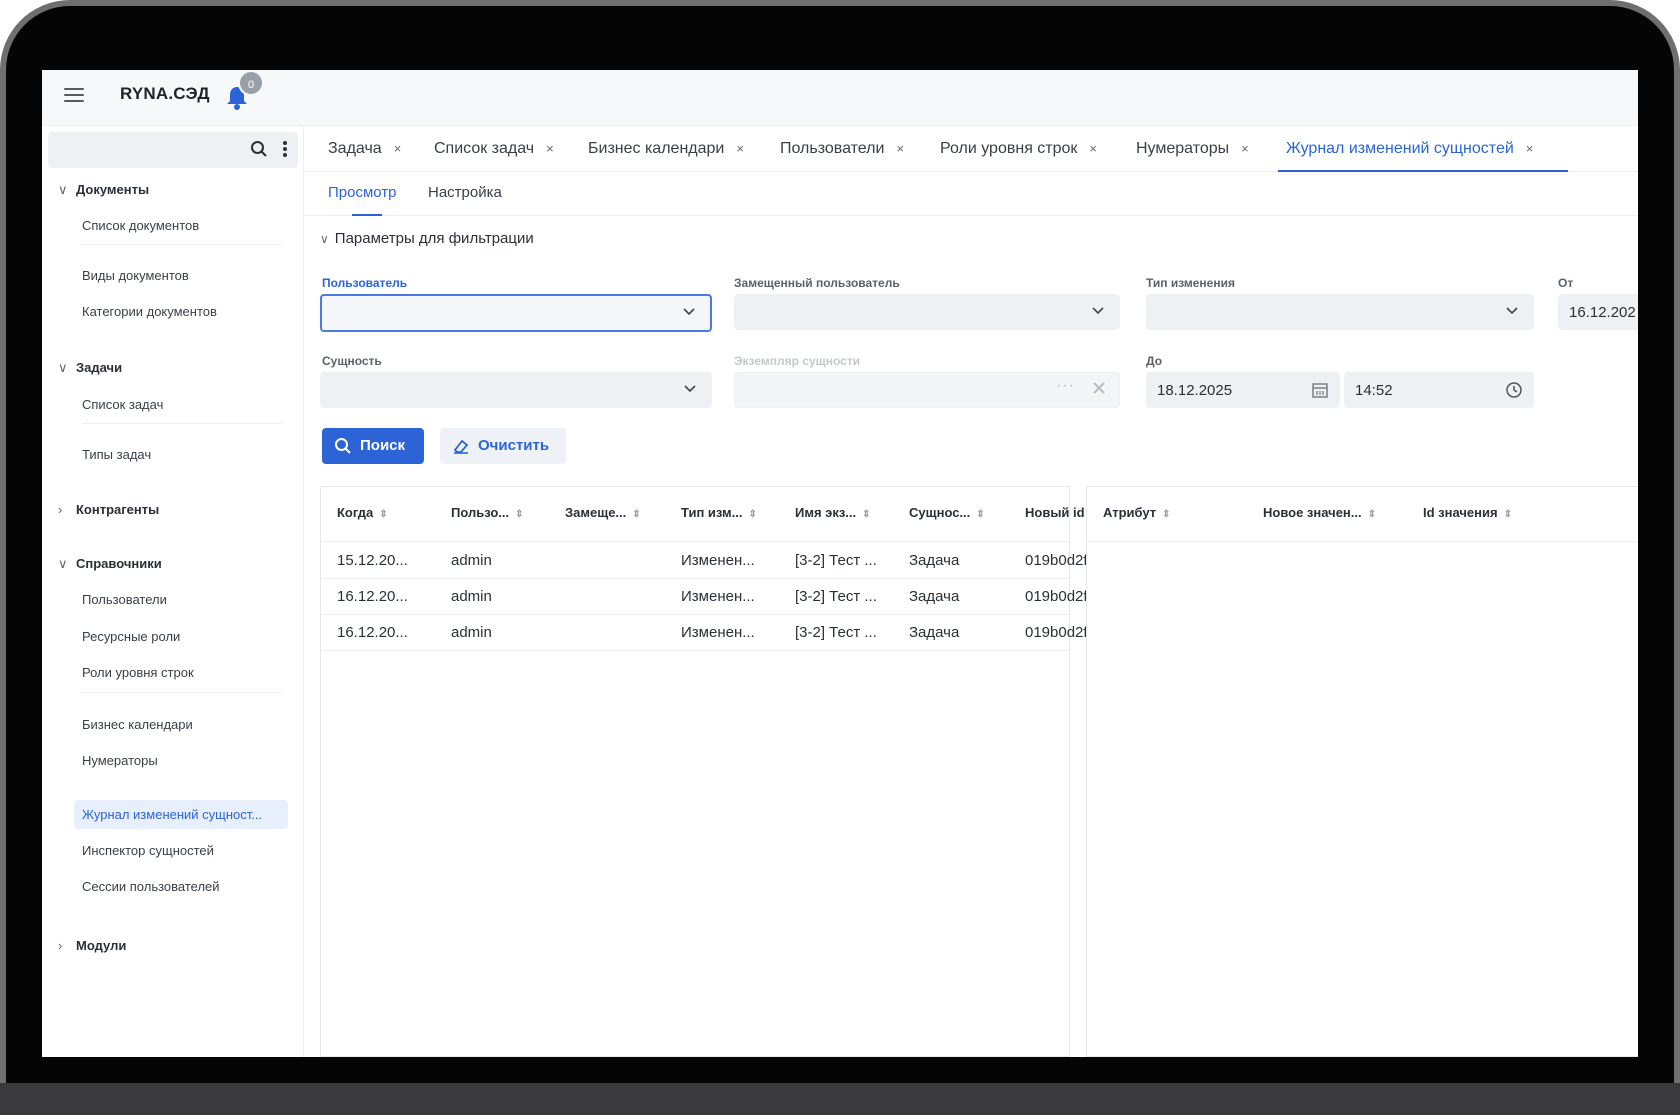 This screenshot has height=1115, width=1680. I want to click on tab-row-level-roles: Роли уровня строк ×, so click(1018, 149).